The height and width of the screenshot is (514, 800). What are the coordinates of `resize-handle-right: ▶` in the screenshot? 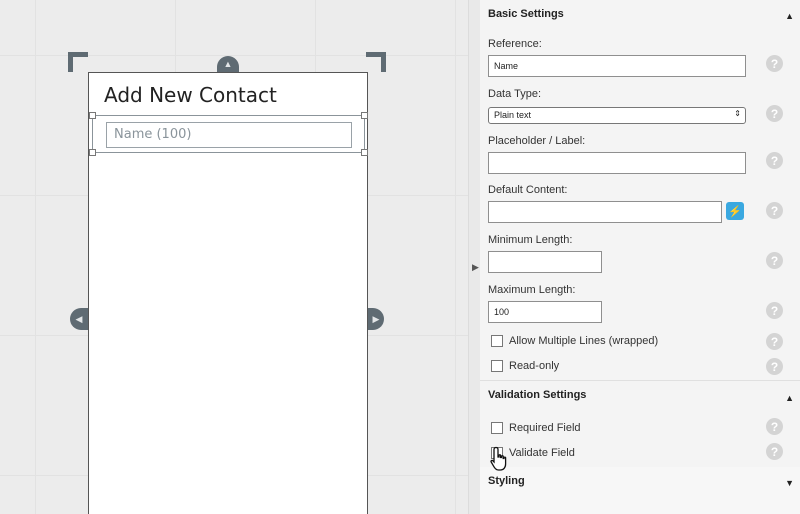 It's located at (376, 319).